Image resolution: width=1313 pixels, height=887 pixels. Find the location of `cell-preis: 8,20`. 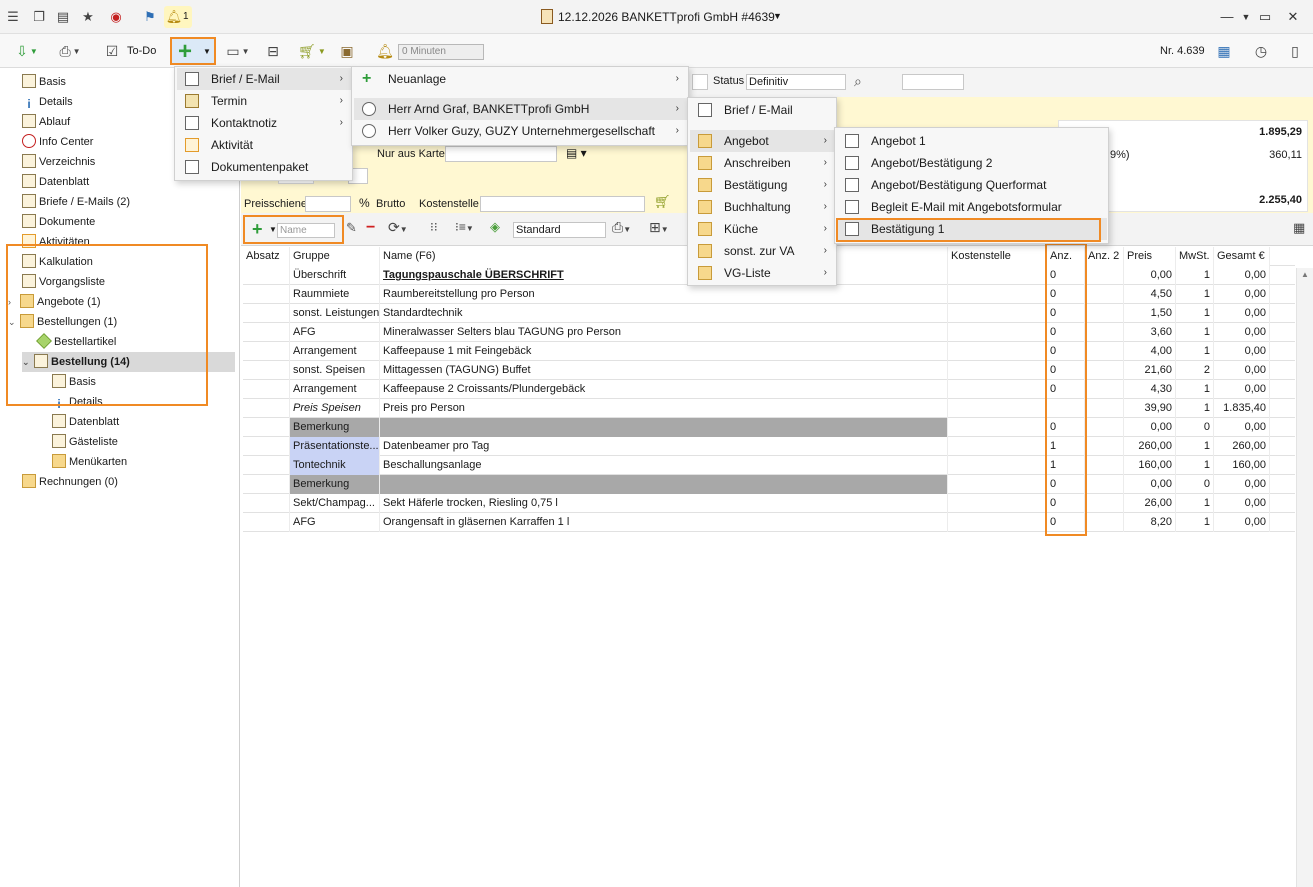

cell-preis: 8,20 is located at coordinates (1150, 522).